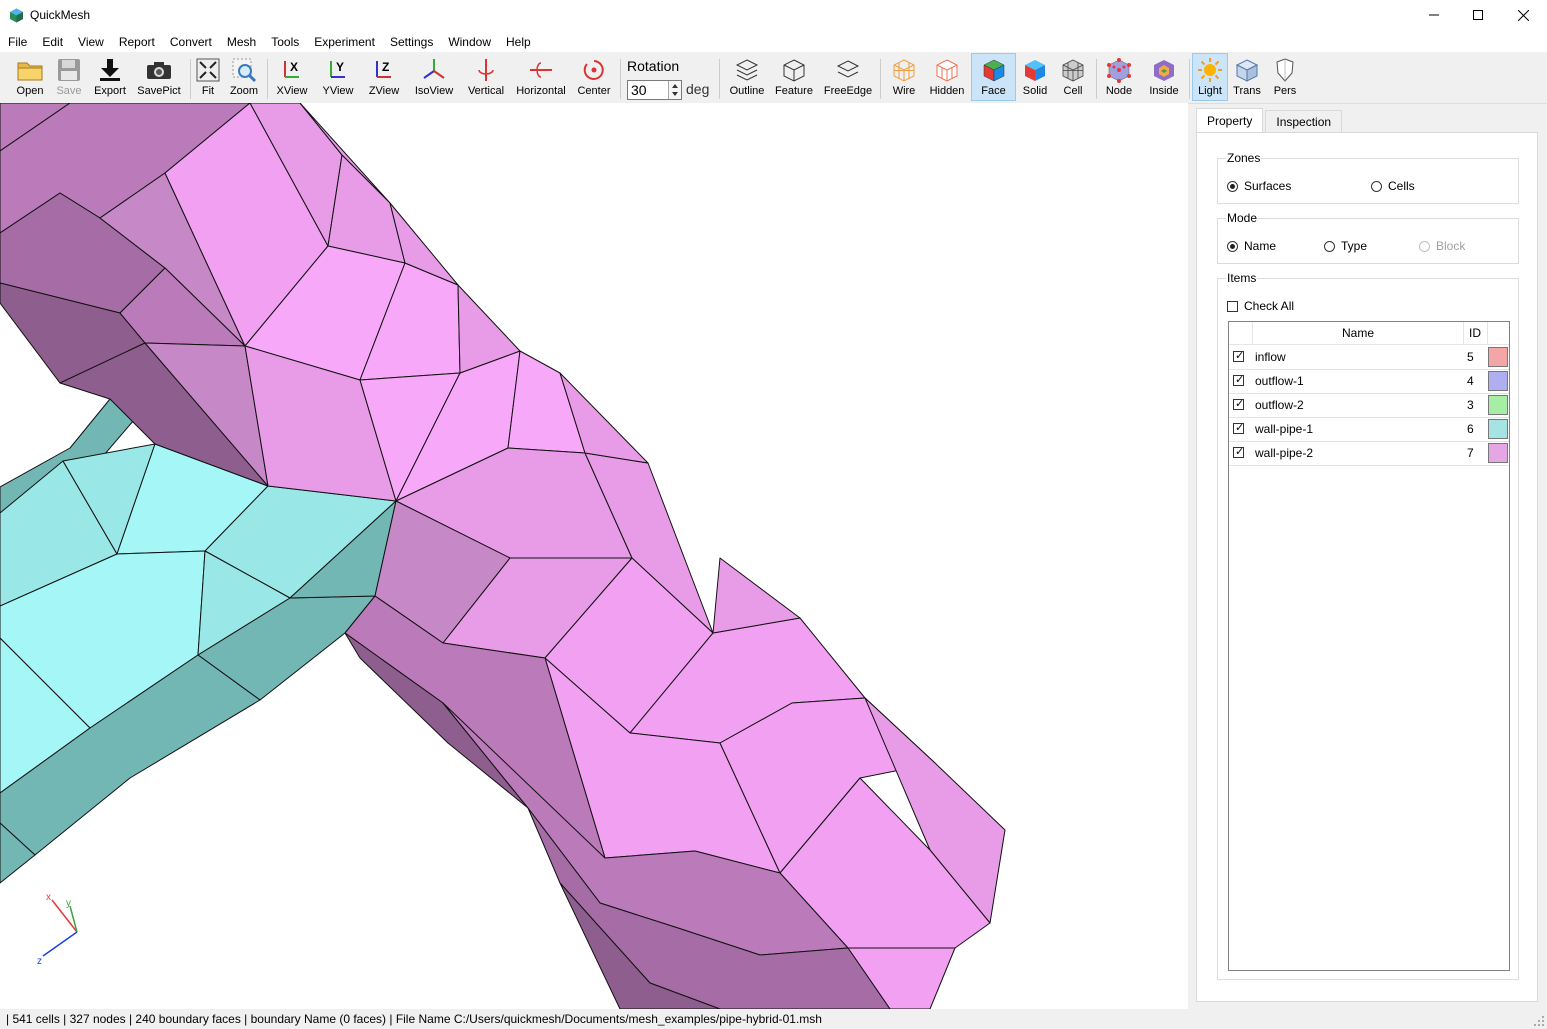 This screenshot has height=1029, width=1547. I want to click on freeedge-label: FreeEdge, so click(848, 91).